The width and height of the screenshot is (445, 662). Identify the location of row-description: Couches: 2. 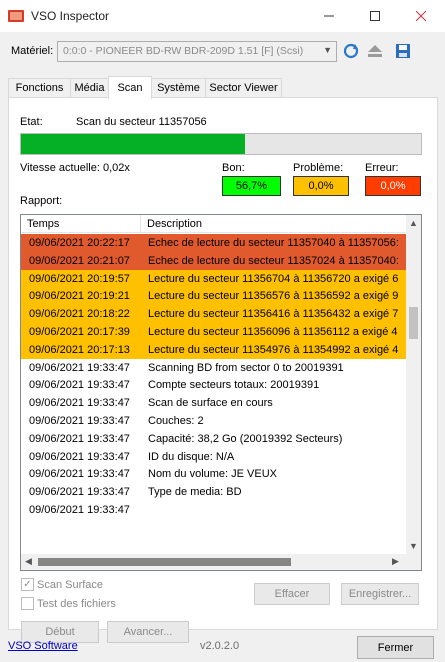
(176, 420).